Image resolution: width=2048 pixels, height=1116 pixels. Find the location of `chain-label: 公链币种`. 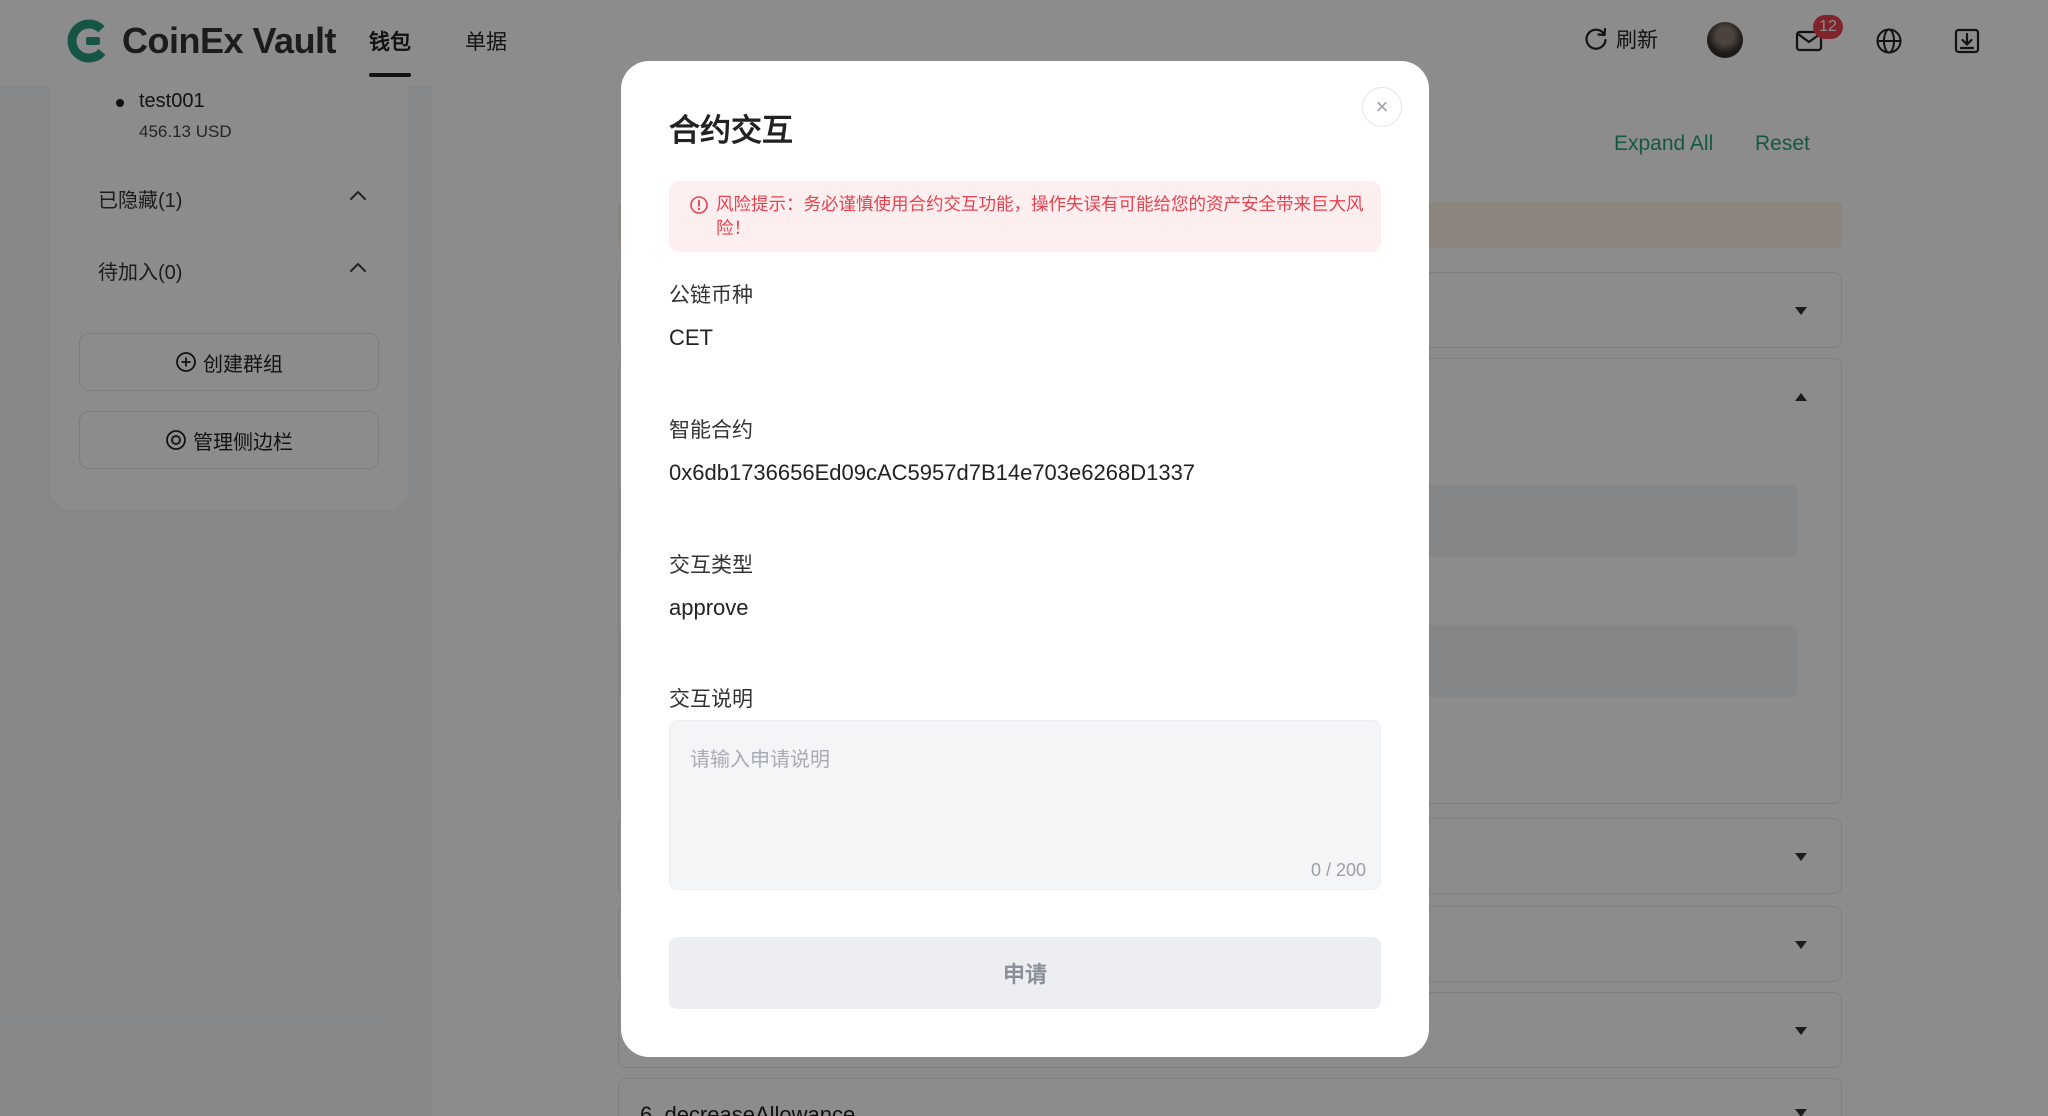

chain-label: 公链币种 is located at coordinates (711, 295).